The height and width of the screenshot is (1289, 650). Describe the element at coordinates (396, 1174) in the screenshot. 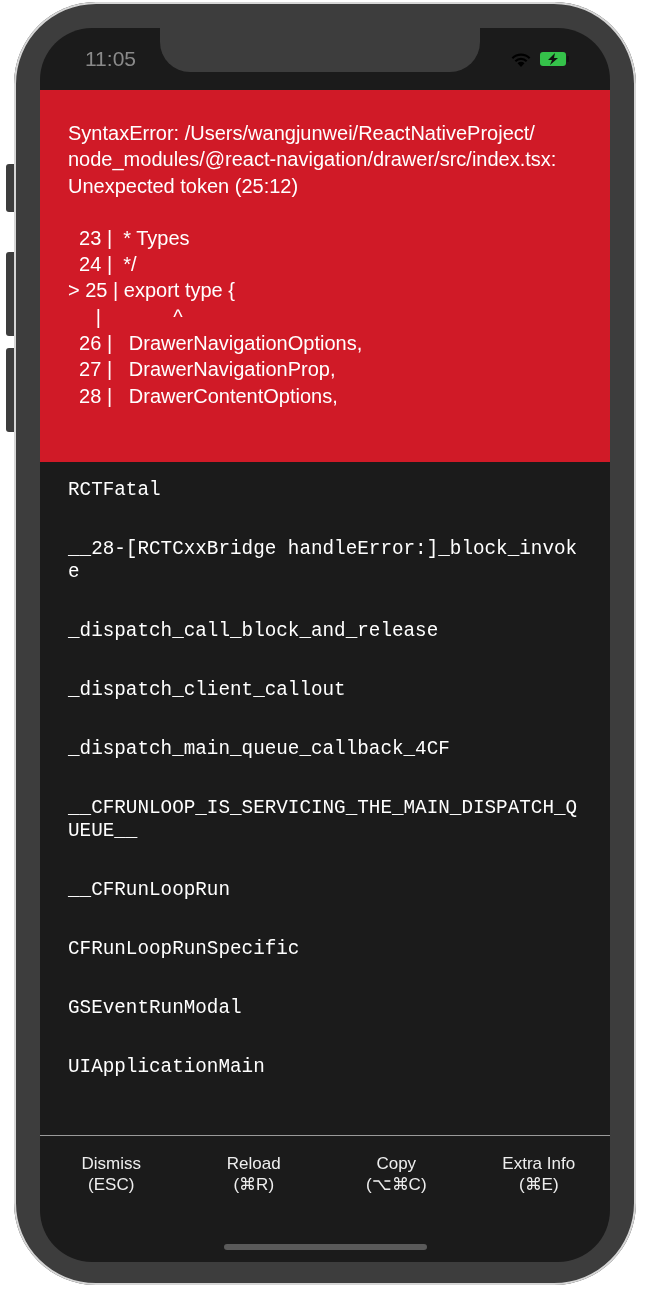

I see `action-button: Copy (⌥⌘C)` at that location.